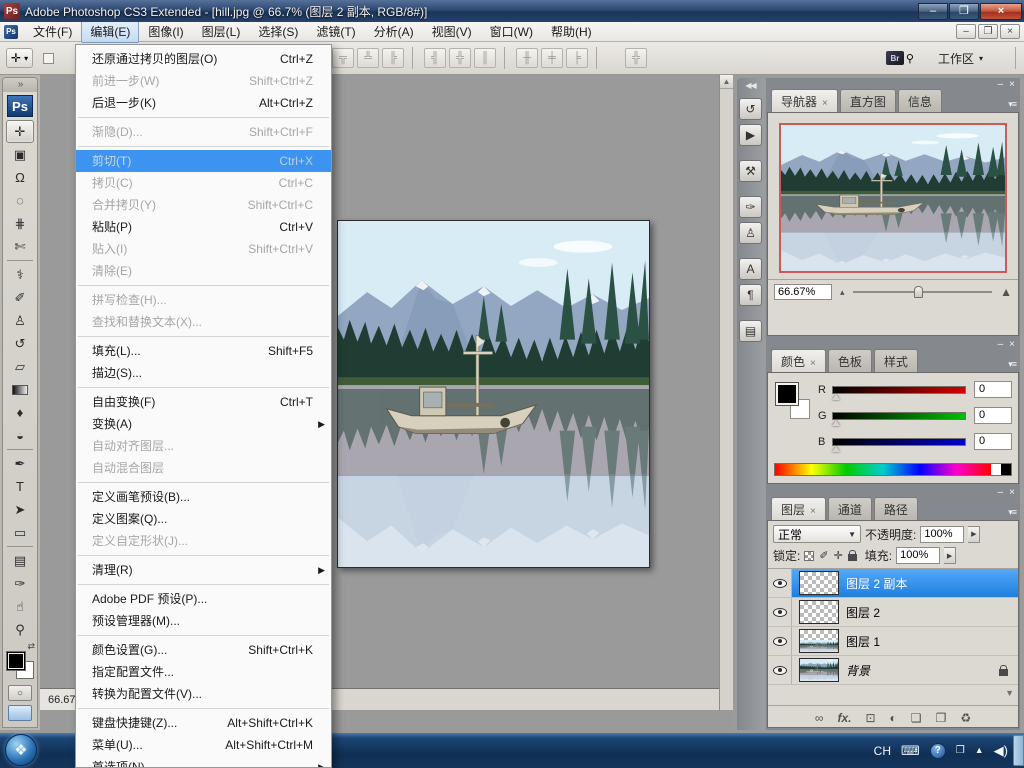 The width and height of the screenshot is (1024, 768). What do you see at coordinates (960, 58) in the screenshot?
I see `workspace-dropdown: 工作区 ▾` at bounding box center [960, 58].